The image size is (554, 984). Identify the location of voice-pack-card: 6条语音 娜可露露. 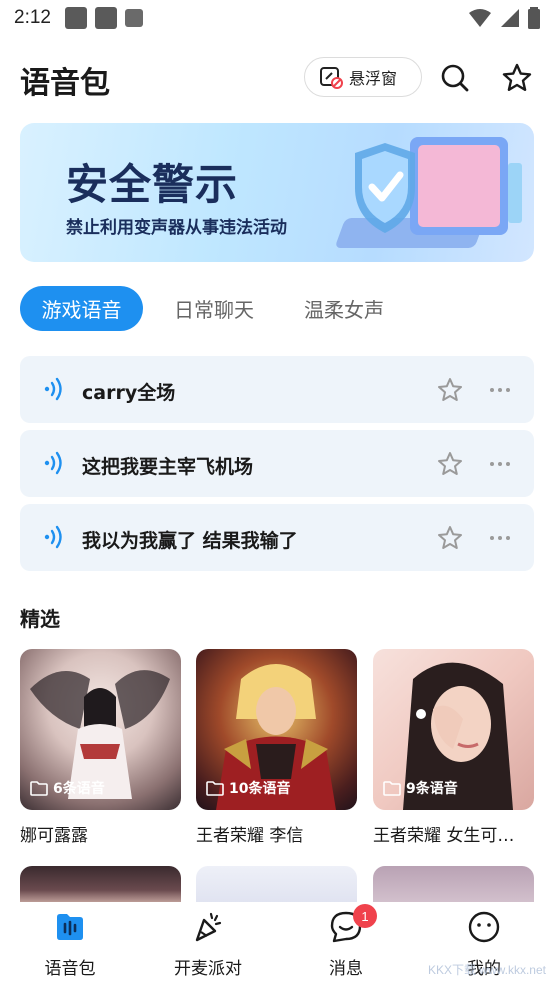
(100, 747).